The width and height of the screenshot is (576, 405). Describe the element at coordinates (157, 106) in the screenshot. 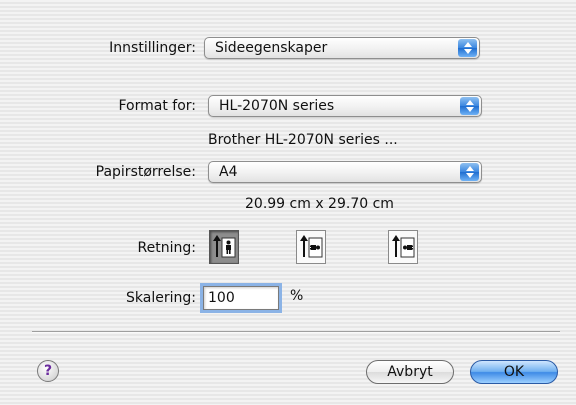

I see `format-for-label: Format for:` at that location.